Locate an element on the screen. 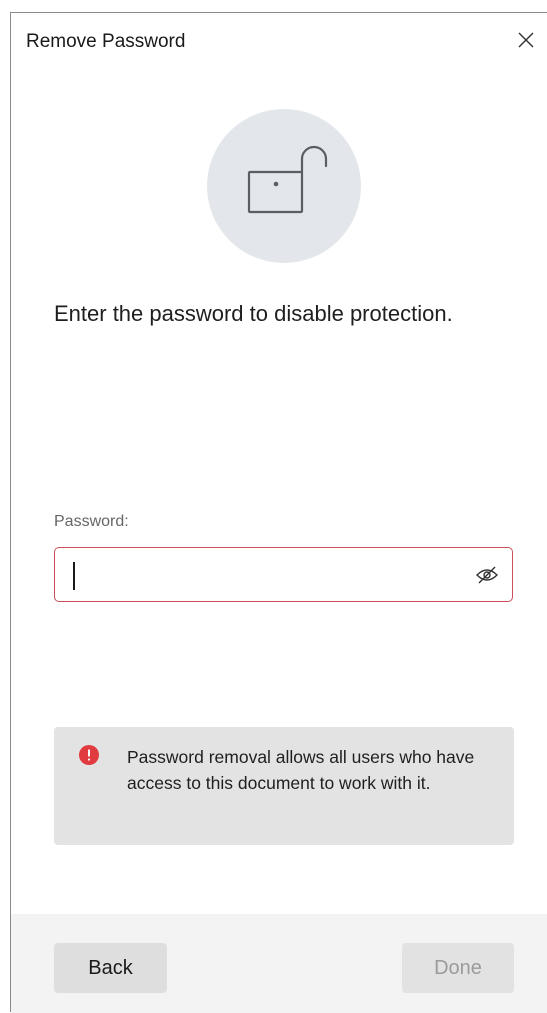  password-field is located at coordinates (283, 574).